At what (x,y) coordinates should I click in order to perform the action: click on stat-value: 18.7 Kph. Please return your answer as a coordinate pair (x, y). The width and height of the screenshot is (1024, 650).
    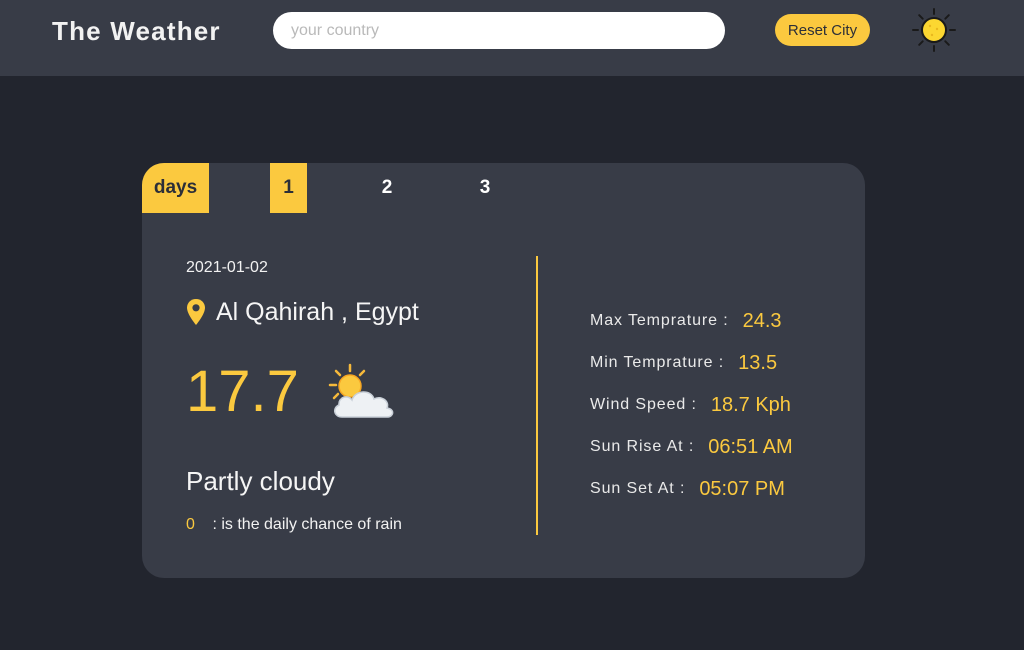
    Looking at the image, I should click on (750, 404).